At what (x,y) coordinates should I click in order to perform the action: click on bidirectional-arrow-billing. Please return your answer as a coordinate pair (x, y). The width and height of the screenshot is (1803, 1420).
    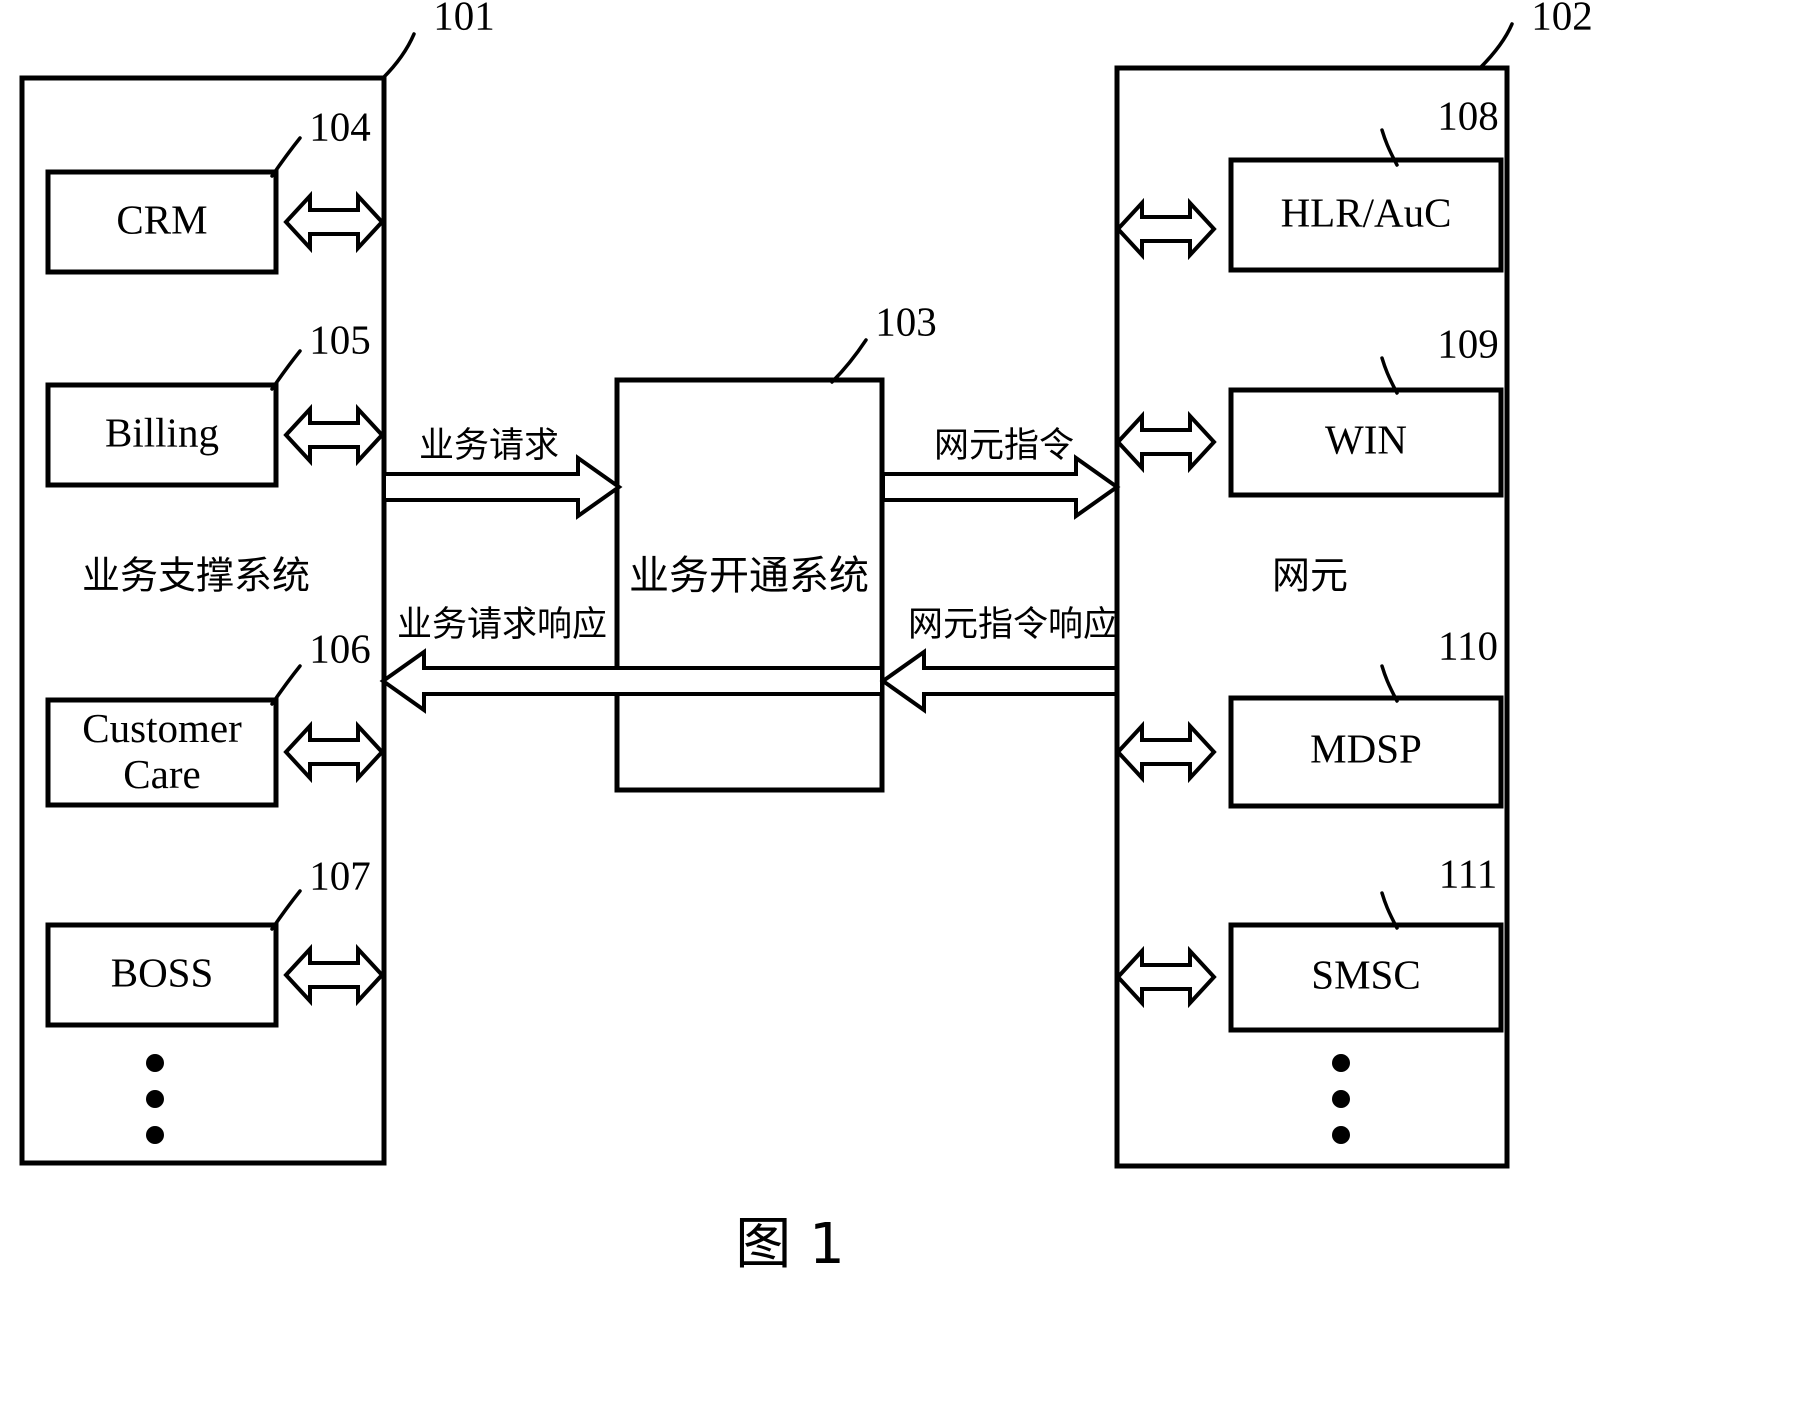
    Looking at the image, I should click on (334, 435).